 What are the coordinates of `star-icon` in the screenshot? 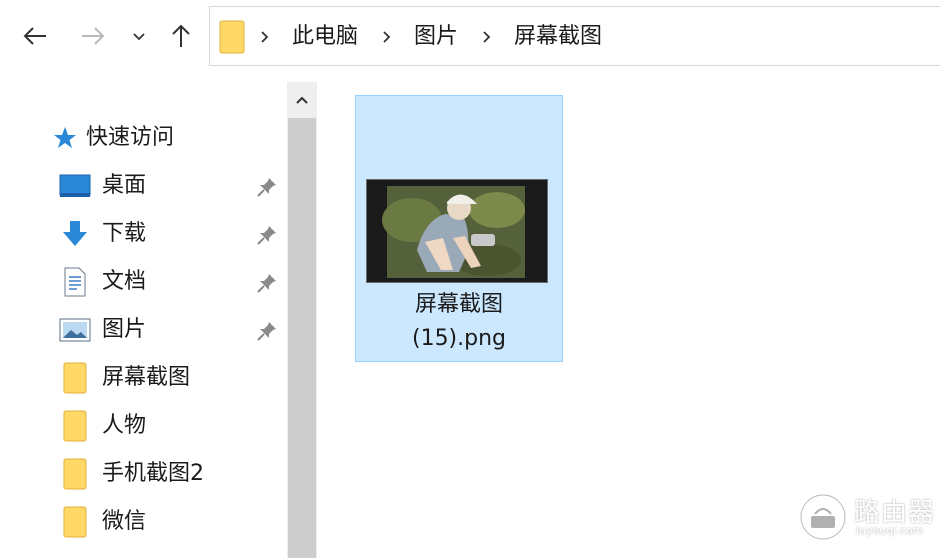 It's located at (65, 138).